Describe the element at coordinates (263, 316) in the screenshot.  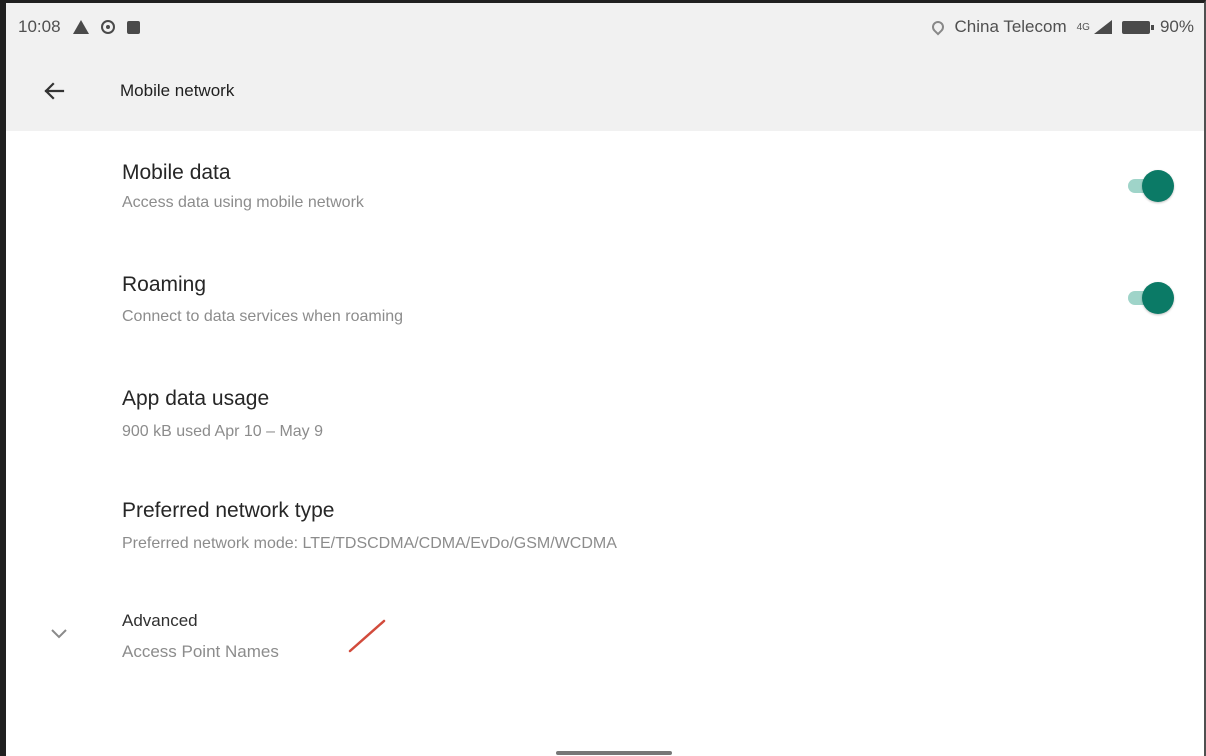
I see `setting-subtitle: Connect to data services when roaming` at that location.